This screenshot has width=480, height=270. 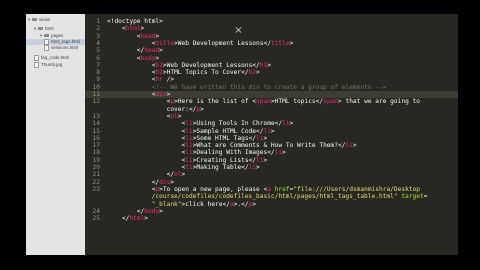 What do you see at coordinates (224, 160) in the screenshot?
I see `code-token: >Creating Lists</` at bounding box center [224, 160].